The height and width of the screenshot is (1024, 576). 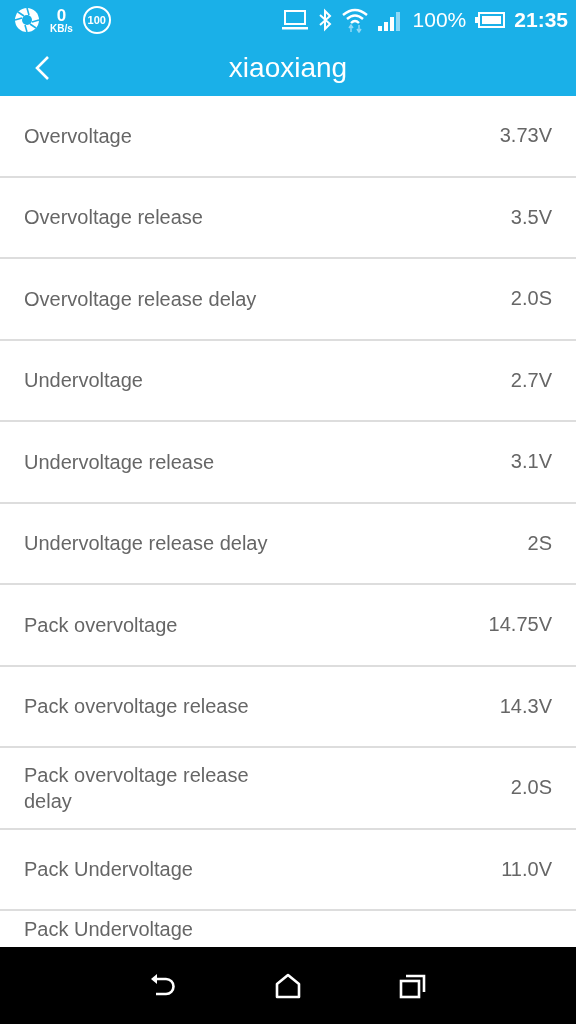 I want to click on setting-row: Undervoltage release 3.1V, so click(x=288, y=463).